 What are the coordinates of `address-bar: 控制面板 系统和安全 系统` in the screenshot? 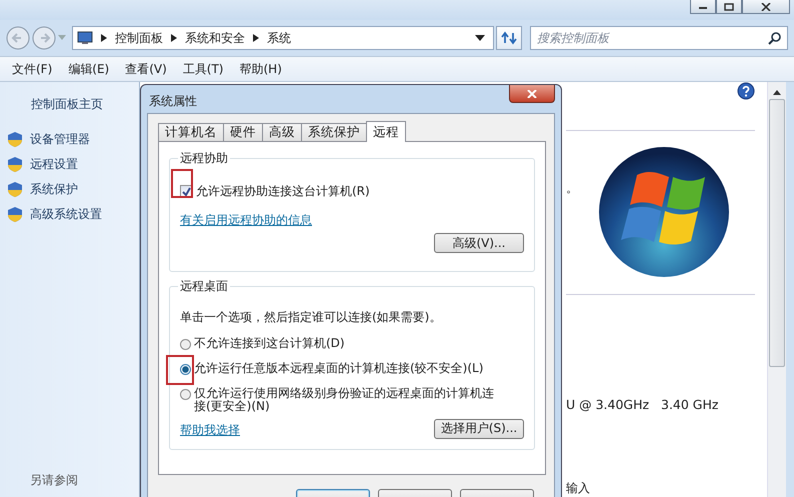 It's located at (283, 38).